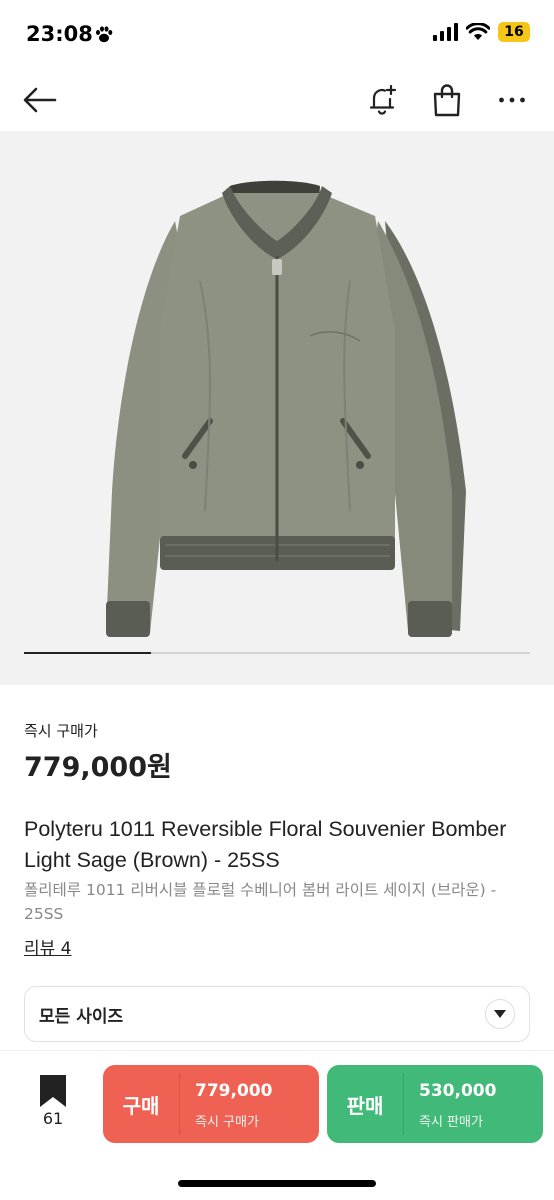  I want to click on buy-price: 779,000, so click(234, 1091).